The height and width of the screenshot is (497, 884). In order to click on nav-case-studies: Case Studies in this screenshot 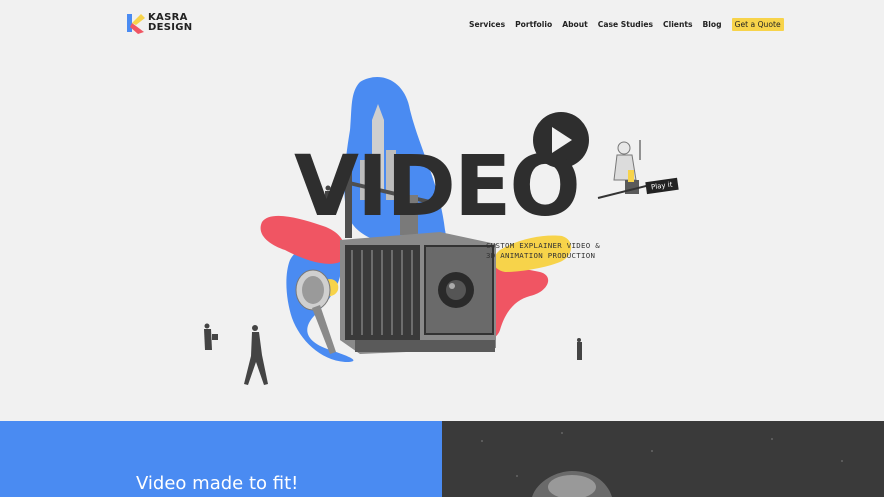, I will do `click(625, 24)`.